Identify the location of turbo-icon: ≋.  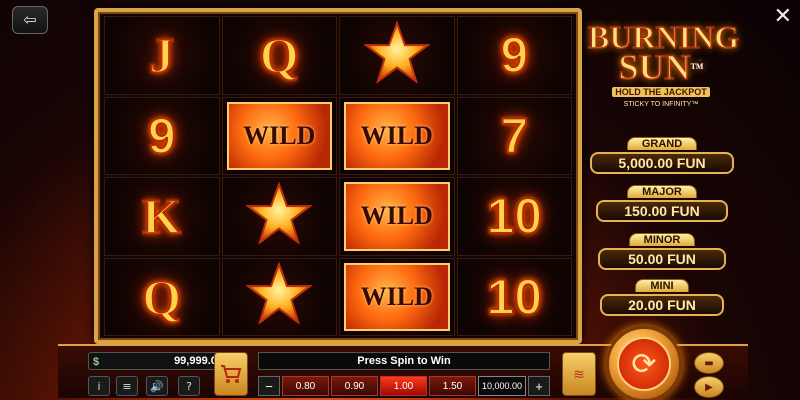
(579, 373).